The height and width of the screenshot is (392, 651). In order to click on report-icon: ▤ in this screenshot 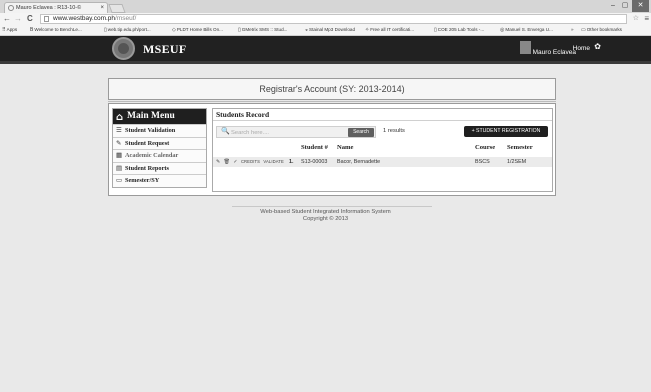, I will do `click(119, 167)`.